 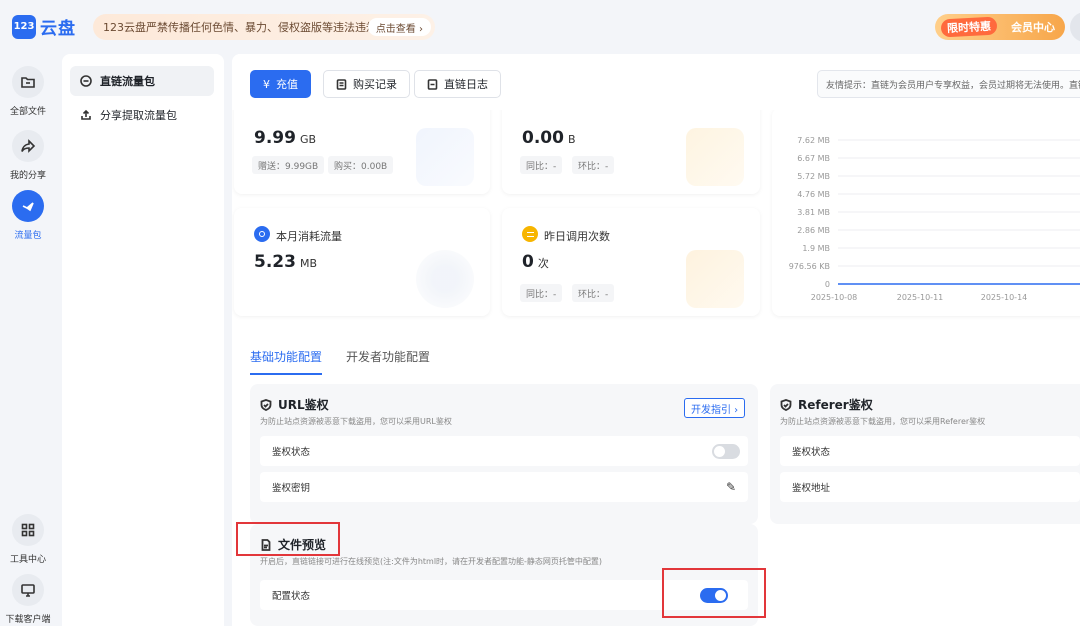 I want to click on monitor-icon, so click(x=28, y=590).